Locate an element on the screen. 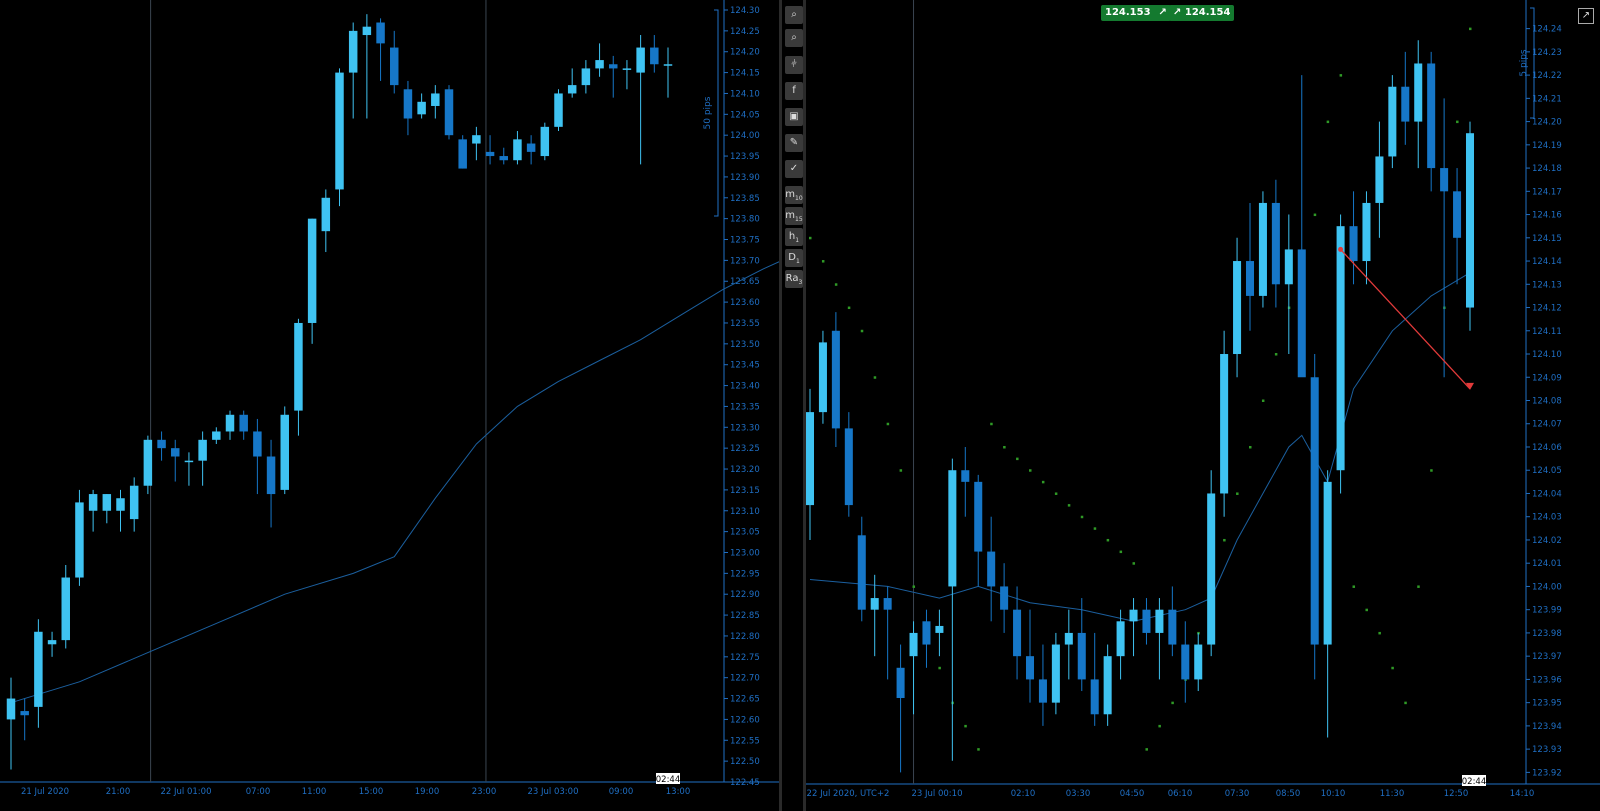  y-tick-label: 124.25 is located at coordinates (745, 32).